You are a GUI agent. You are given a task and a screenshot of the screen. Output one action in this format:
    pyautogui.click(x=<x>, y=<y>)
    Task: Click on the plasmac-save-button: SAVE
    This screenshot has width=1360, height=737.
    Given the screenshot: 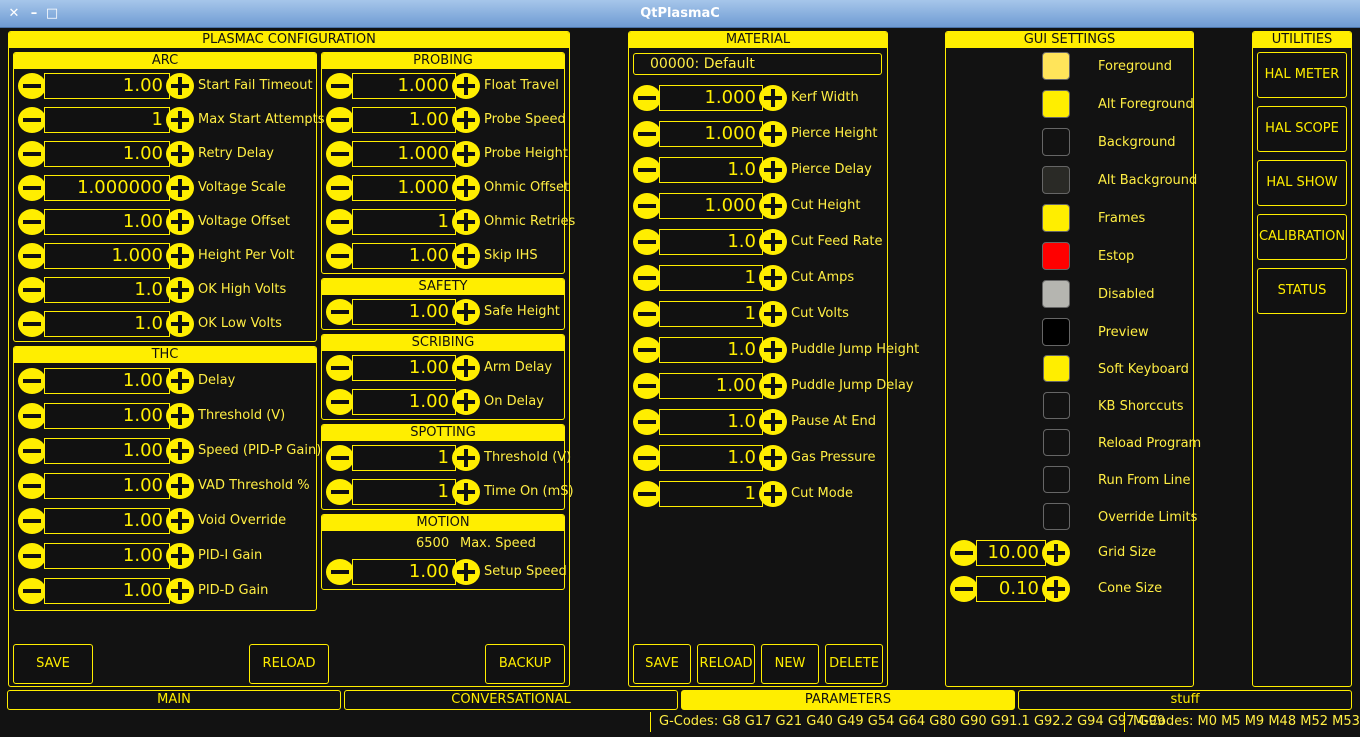 What is the action you would take?
    pyautogui.click(x=53, y=664)
    